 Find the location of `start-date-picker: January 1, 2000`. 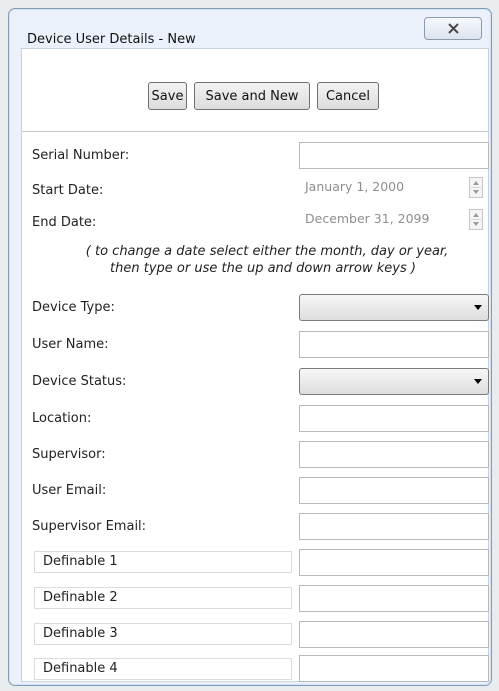

start-date-picker: January 1, 2000 is located at coordinates (354, 186).